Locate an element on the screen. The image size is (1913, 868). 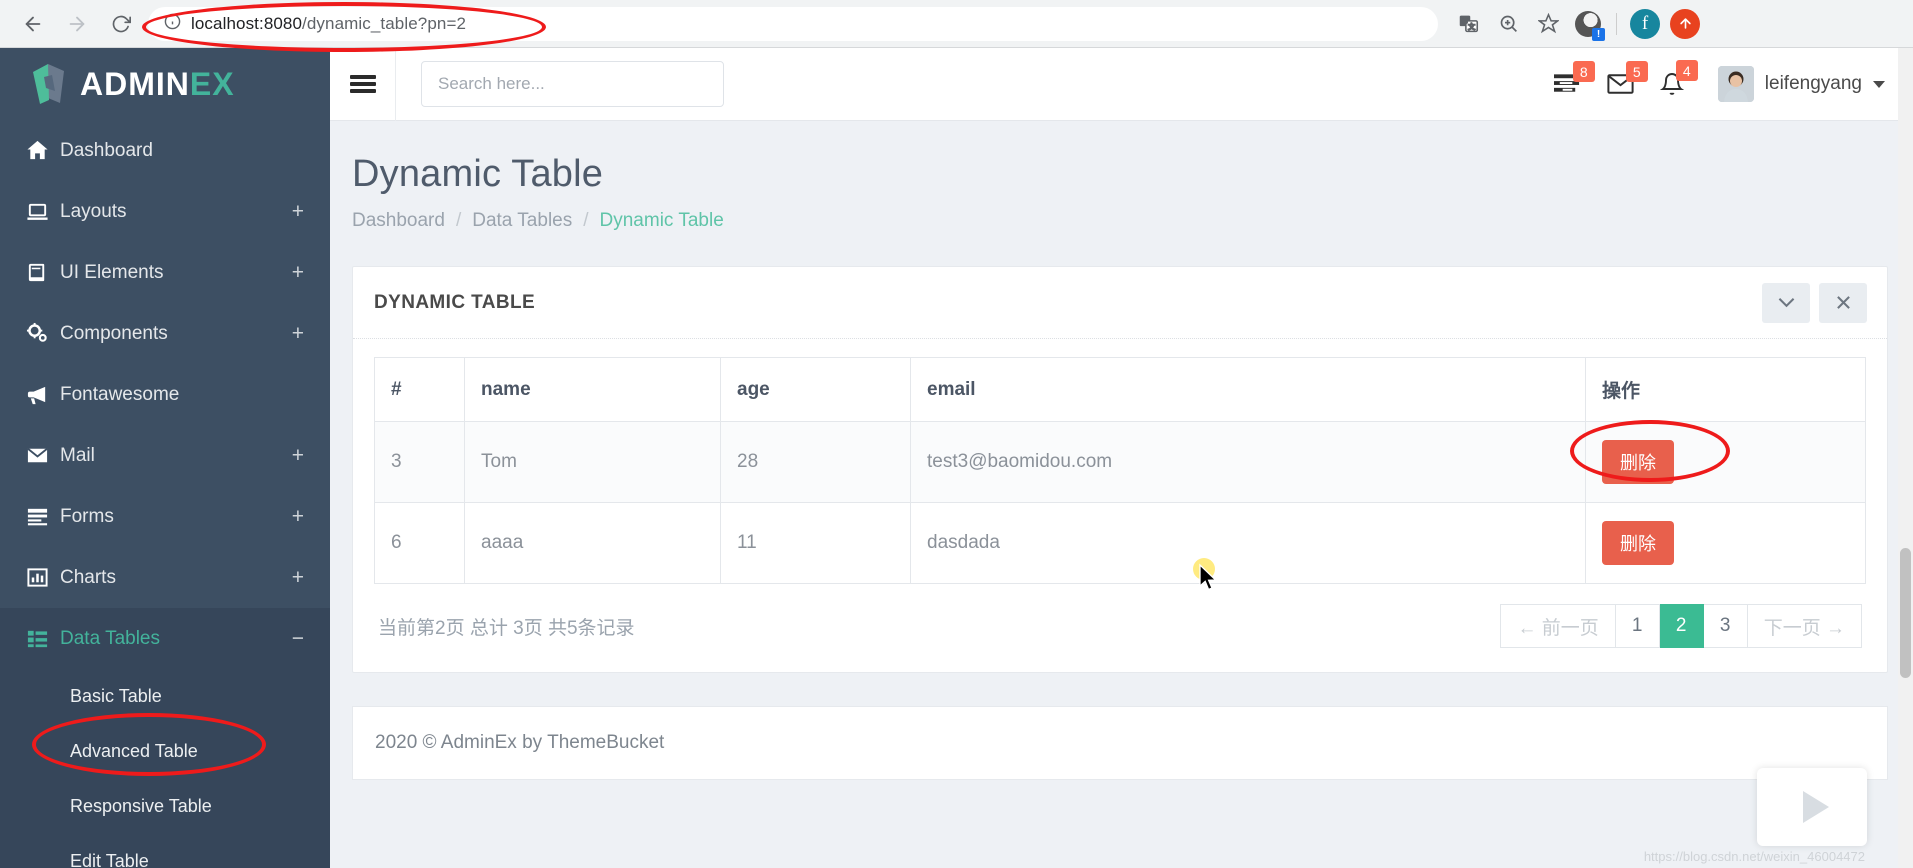
cell-name: aaaa is located at coordinates (592, 543).